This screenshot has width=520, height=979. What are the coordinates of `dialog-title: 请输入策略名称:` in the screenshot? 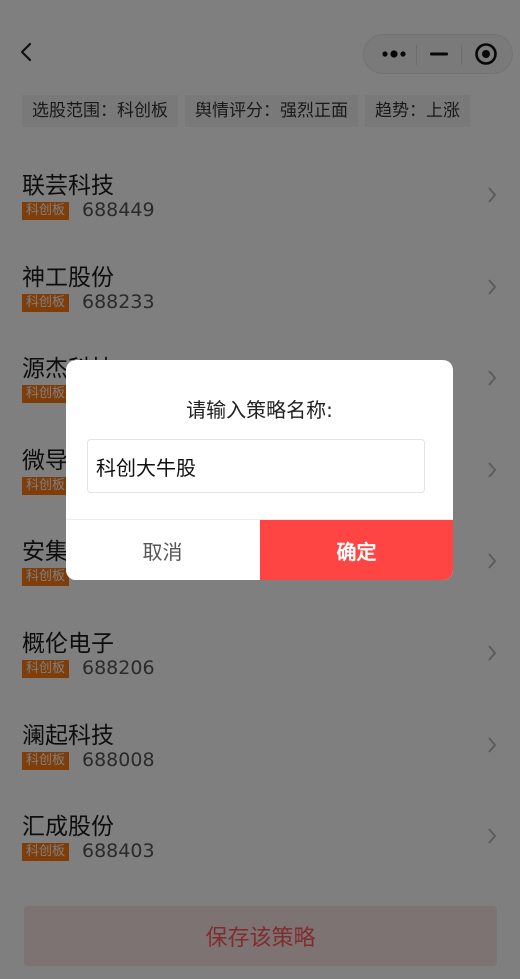 It's located at (259, 410).